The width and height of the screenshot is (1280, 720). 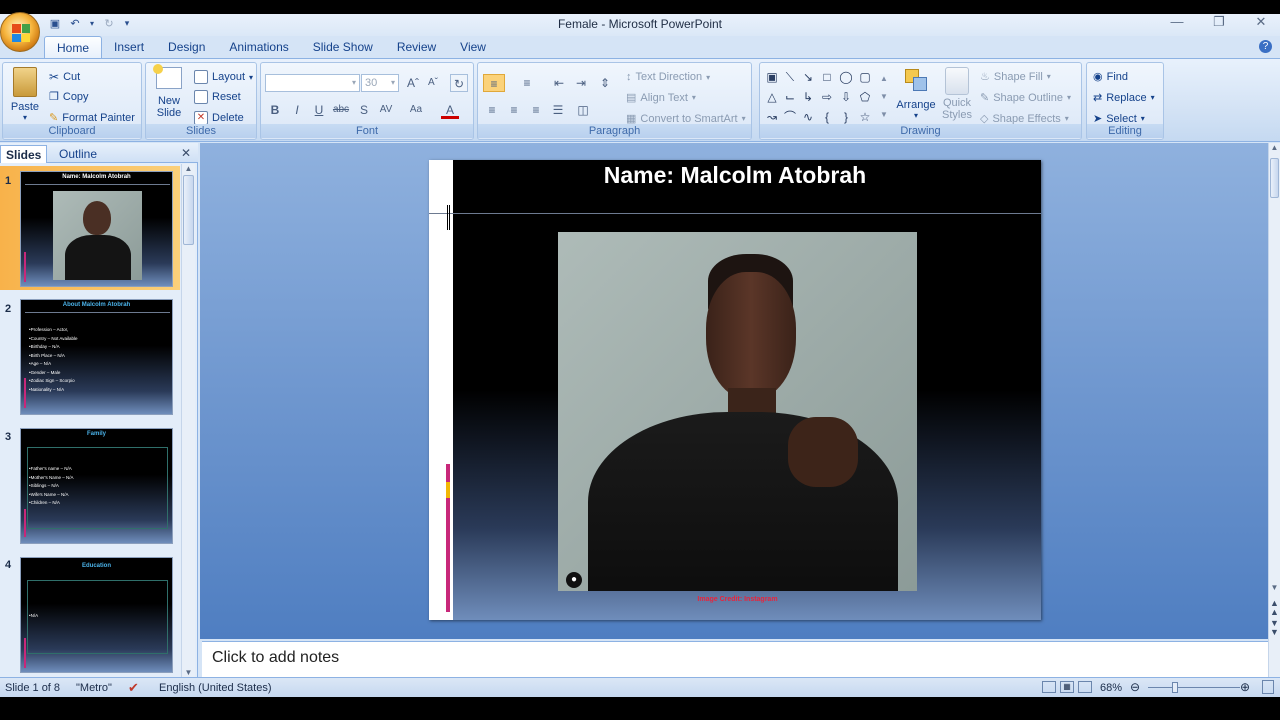 I want to click on change-case-icon: Aa, so click(x=416, y=110).